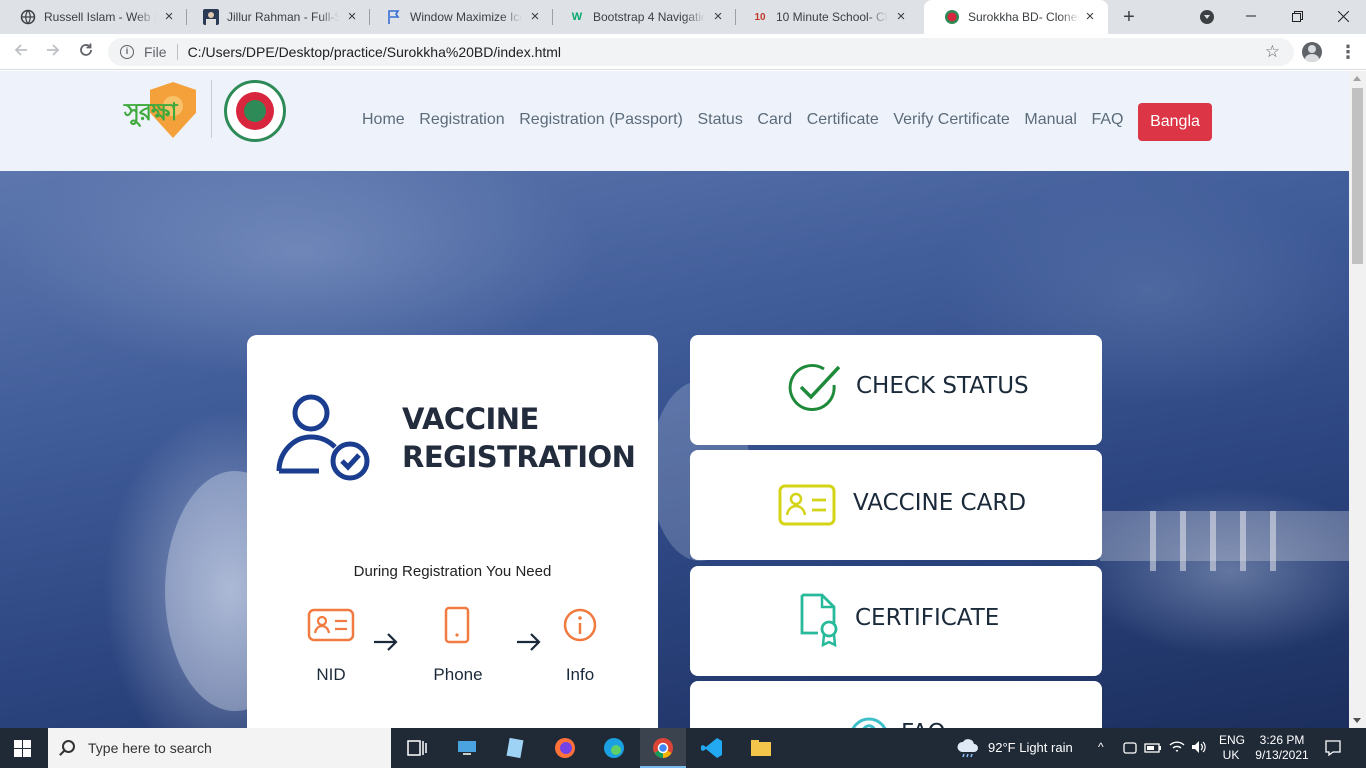 This screenshot has width=1366, height=768. I want to click on logo-divider, so click(211, 109).